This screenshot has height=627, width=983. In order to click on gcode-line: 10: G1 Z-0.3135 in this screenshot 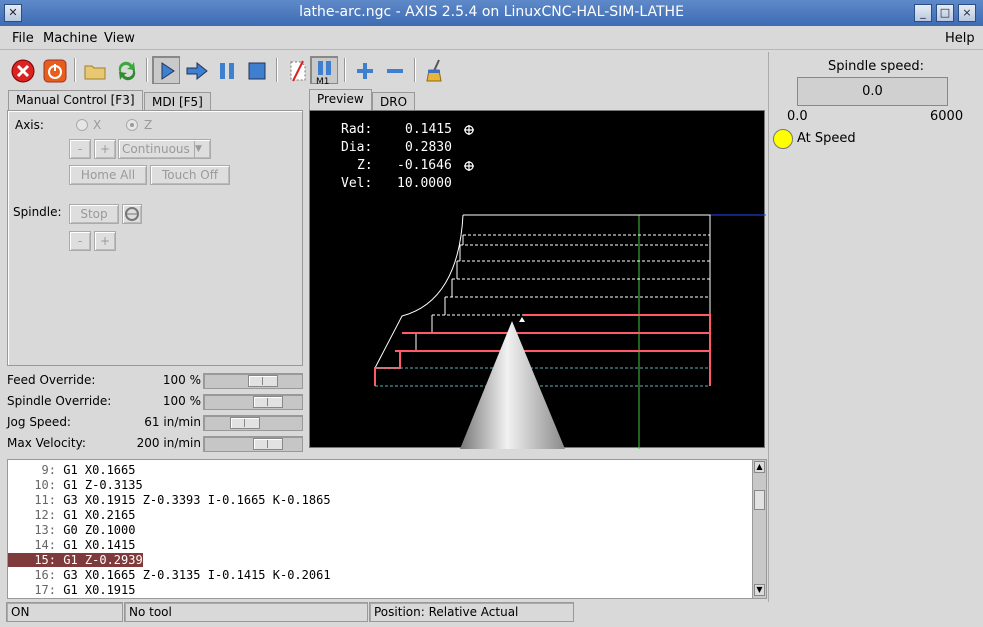, I will do `click(380, 485)`.